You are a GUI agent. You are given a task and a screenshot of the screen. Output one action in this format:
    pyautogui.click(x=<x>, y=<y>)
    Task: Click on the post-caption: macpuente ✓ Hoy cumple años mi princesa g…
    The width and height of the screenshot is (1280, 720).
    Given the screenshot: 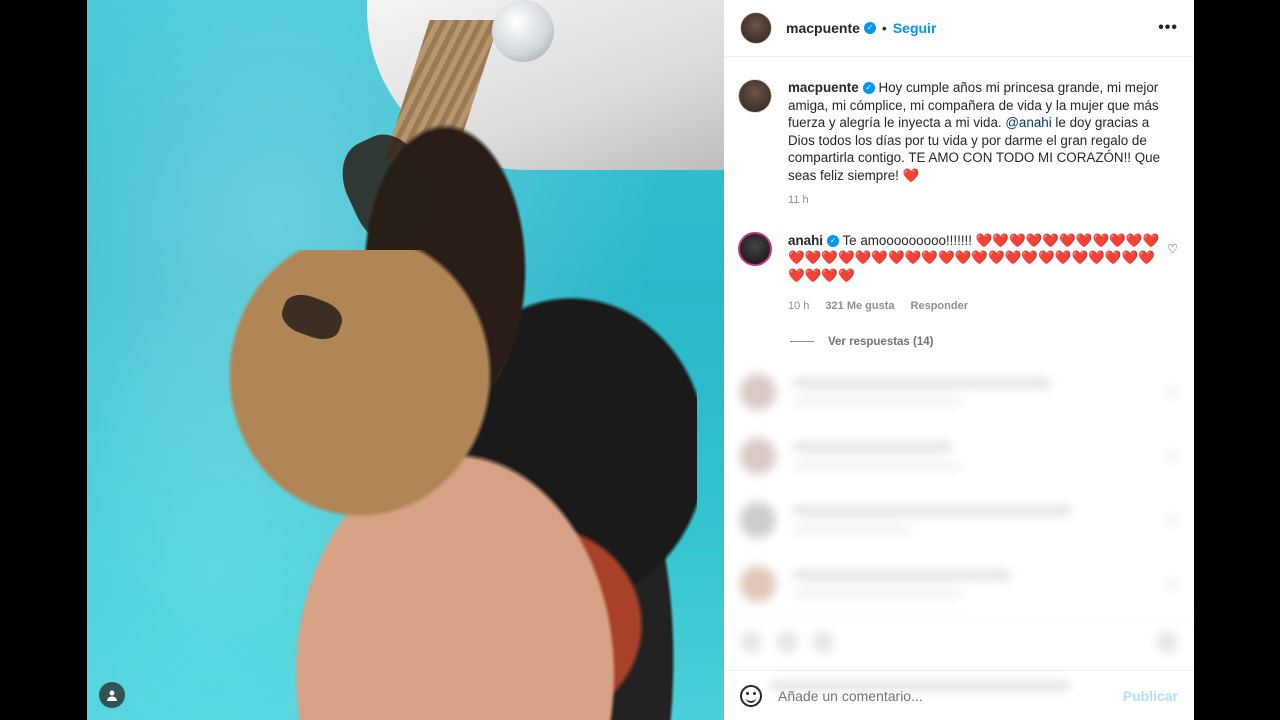 What is the action you would take?
    pyautogui.click(x=959, y=133)
    